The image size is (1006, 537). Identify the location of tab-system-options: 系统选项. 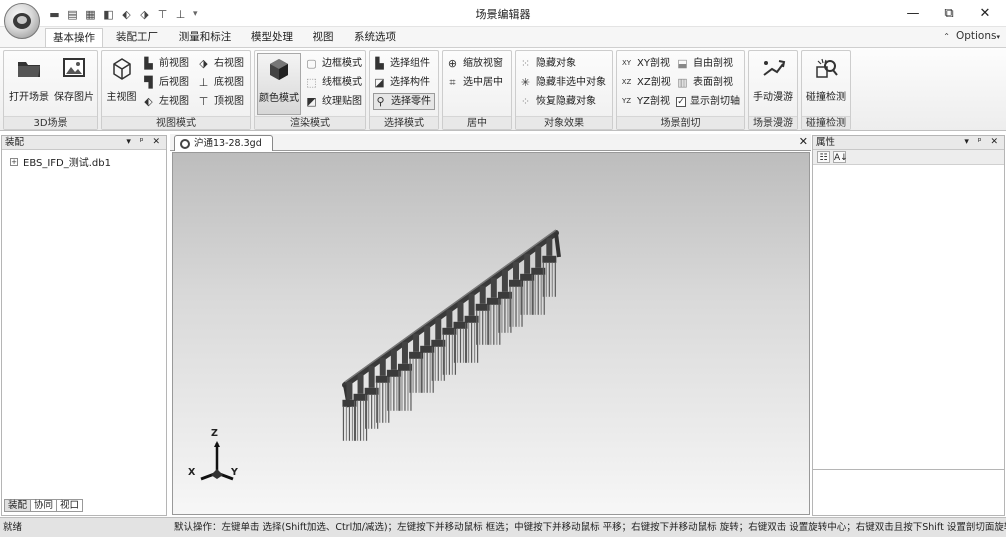
(375, 37).